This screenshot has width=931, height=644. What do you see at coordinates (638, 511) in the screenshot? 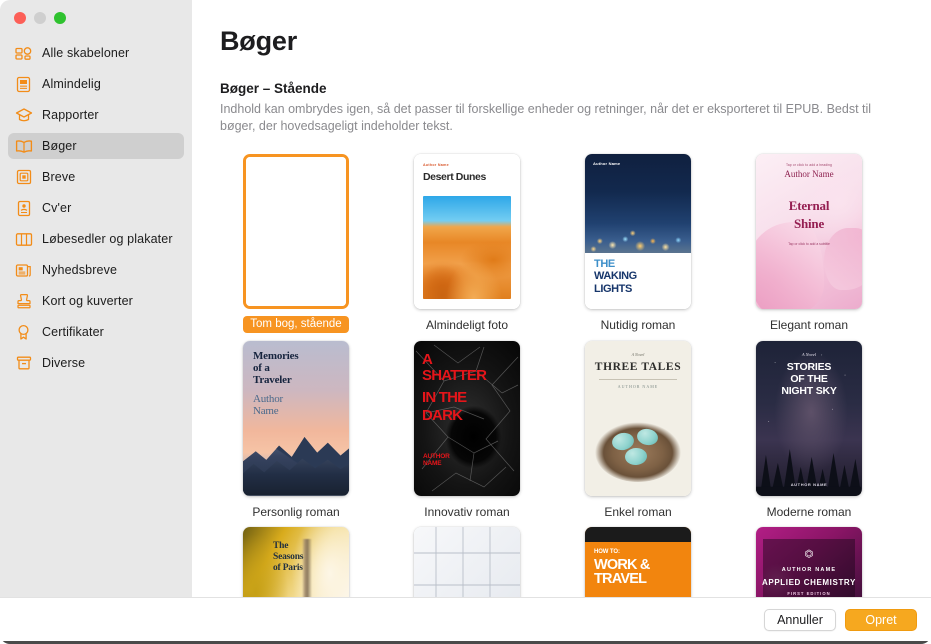
I see `template-caption: Enkel roman` at bounding box center [638, 511].